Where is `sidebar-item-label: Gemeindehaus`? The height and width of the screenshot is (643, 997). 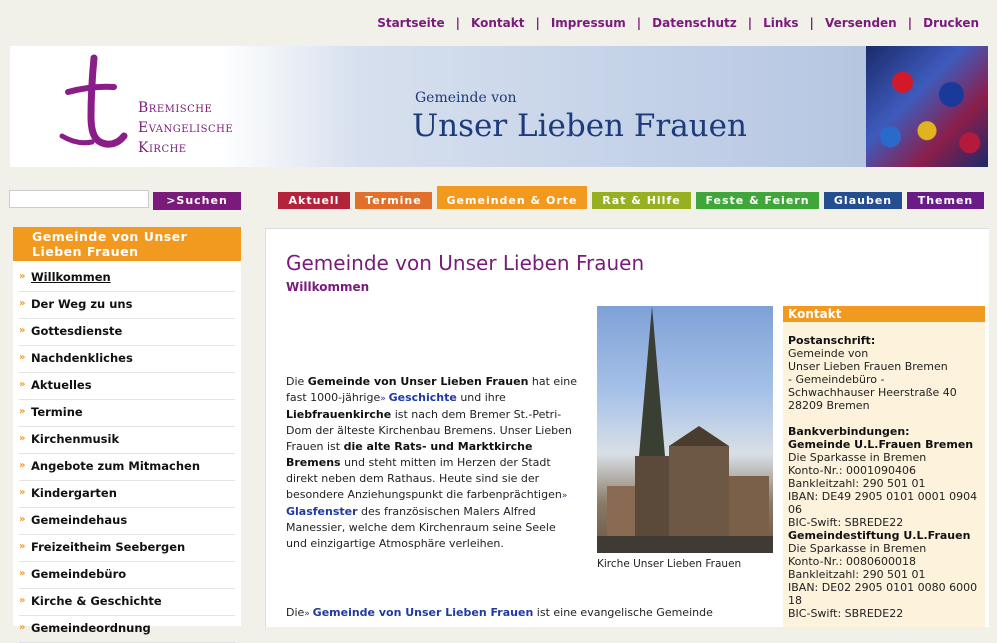
sidebar-item-label: Gemeindehaus is located at coordinates (79, 520).